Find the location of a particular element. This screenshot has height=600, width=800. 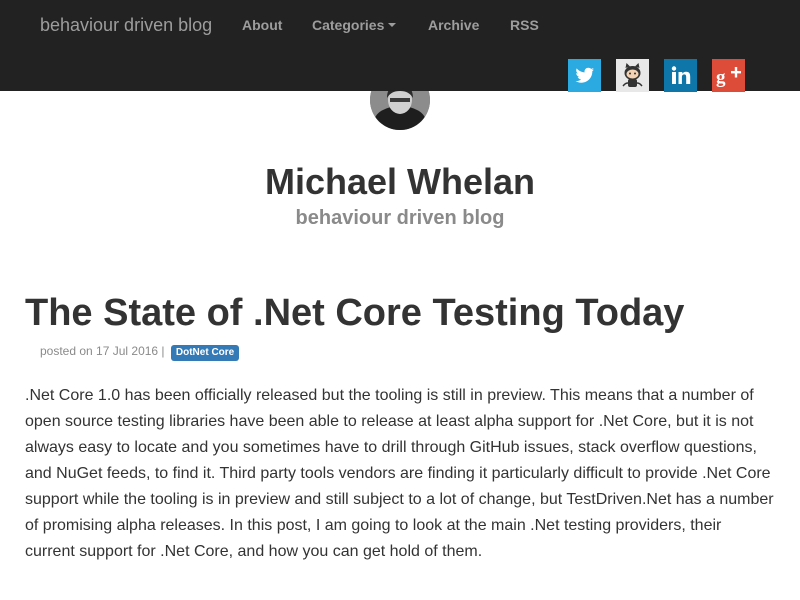

github-icon is located at coordinates (632, 75).